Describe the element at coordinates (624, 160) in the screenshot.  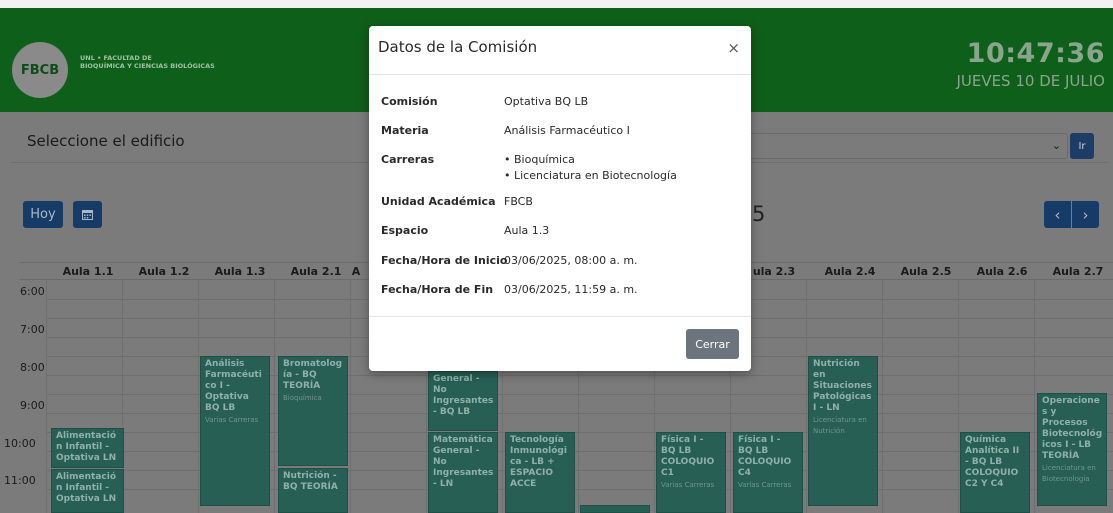
I see `career-item: Bioquímica` at that location.